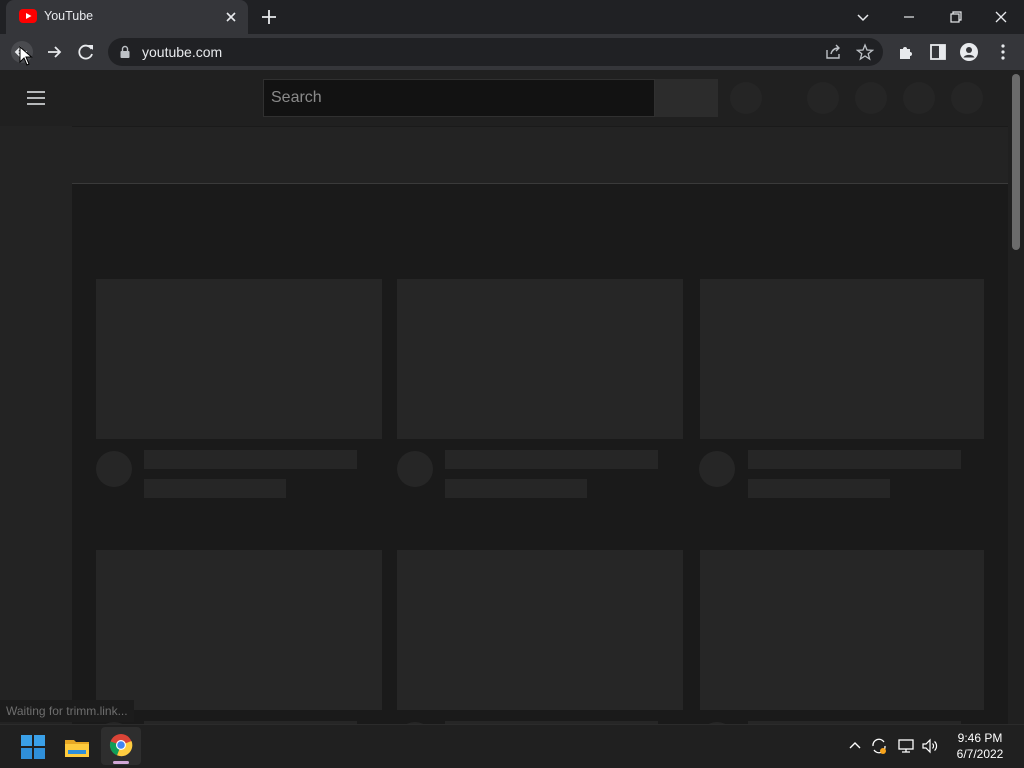 This screenshot has height=768, width=1024. I want to click on clock-time: 9:46 PM, so click(980, 738).